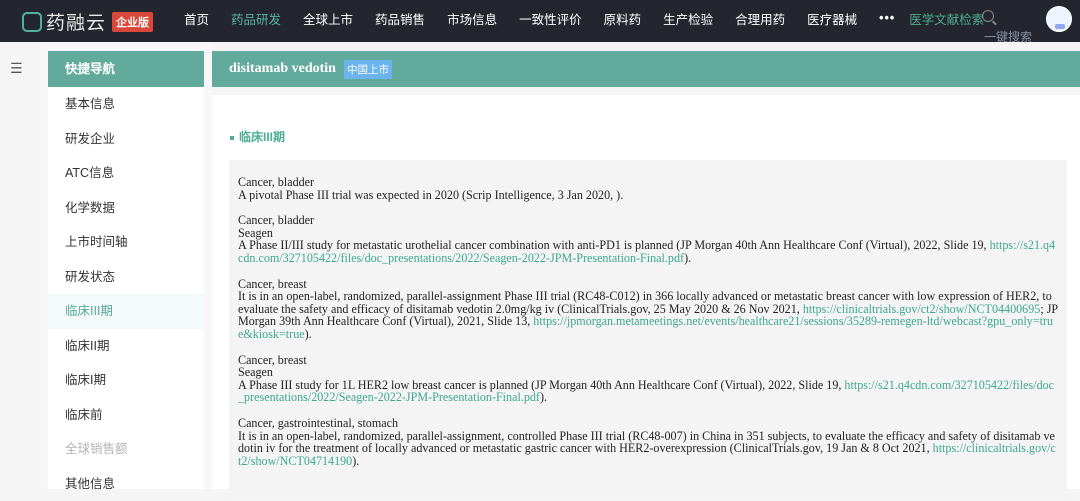  Describe the element at coordinates (126, 139) in the screenshot. I see `sidebar-item: 研发企业` at that location.